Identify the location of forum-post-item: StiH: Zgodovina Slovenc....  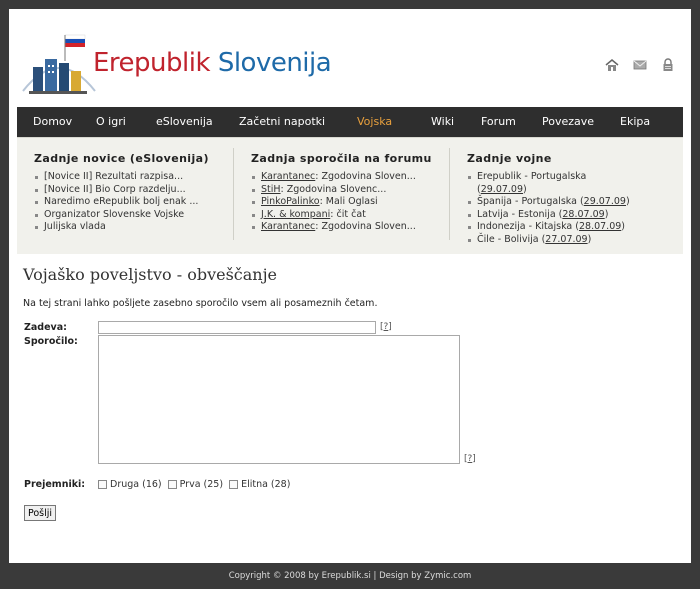
(341, 190).